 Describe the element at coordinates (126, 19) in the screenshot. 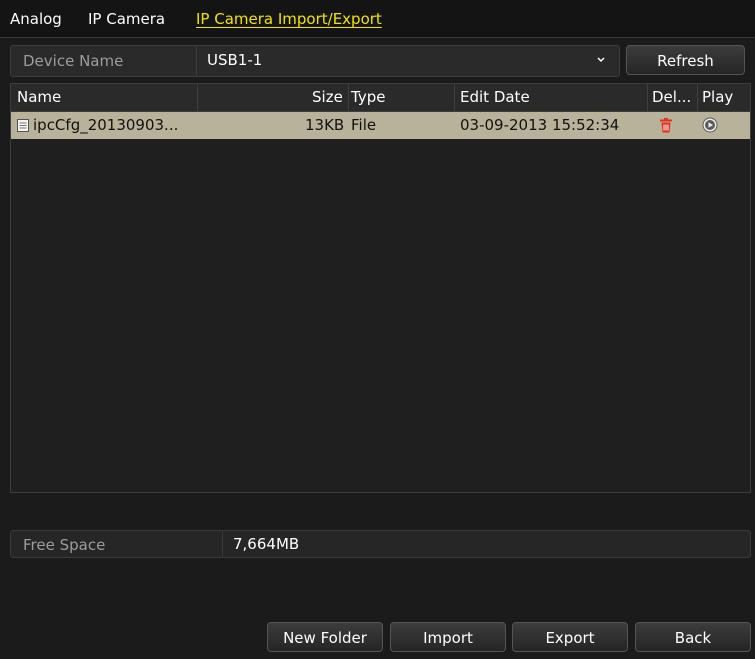

I see `tab-ip-camera: IP Camera` at that location.